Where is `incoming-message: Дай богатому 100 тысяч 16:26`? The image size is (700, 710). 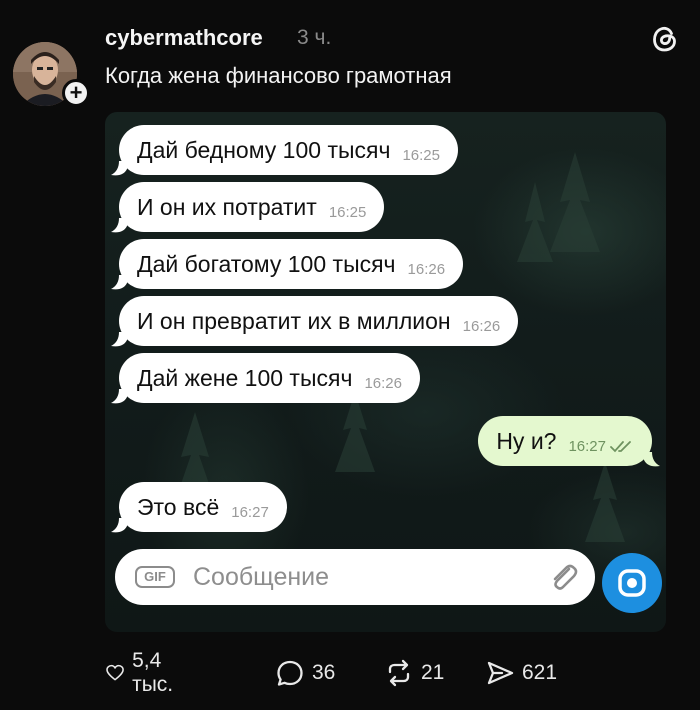
incoming-message: Дай богатому 100 тысяч 16:26 is located at coordinates (291, 264).